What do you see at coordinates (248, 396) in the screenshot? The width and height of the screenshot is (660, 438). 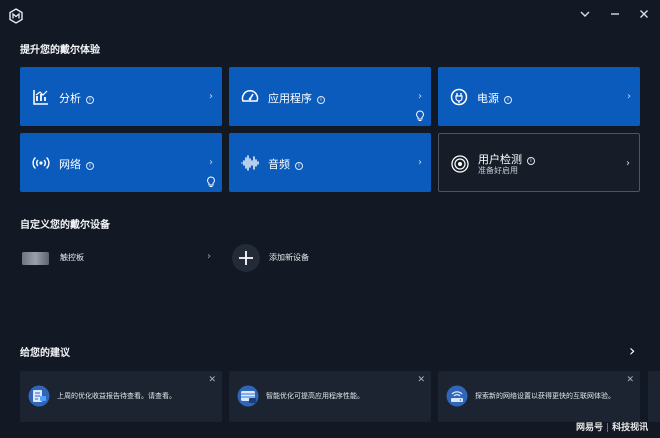 I see `optimize-app-icon` at bounding box center [248, 396].